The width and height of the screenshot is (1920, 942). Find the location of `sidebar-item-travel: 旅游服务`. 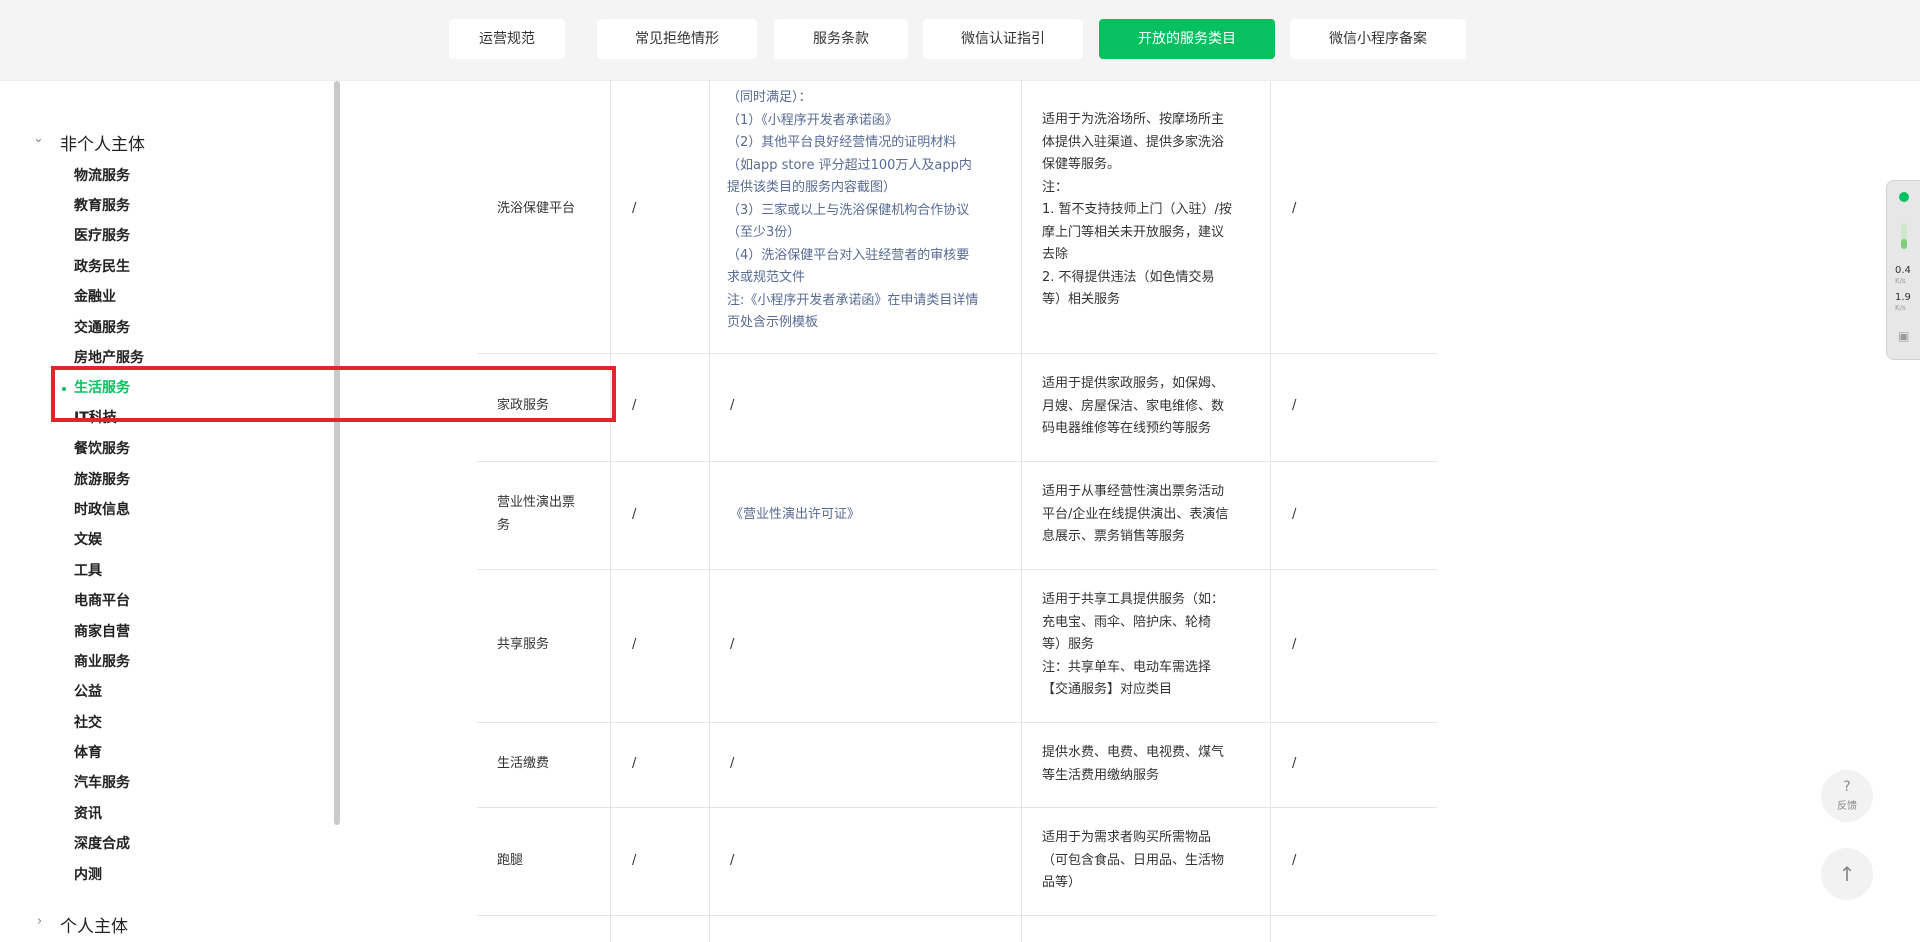

sidebar-item-travel: 旅游服务 is located at coordinates (102, 480).